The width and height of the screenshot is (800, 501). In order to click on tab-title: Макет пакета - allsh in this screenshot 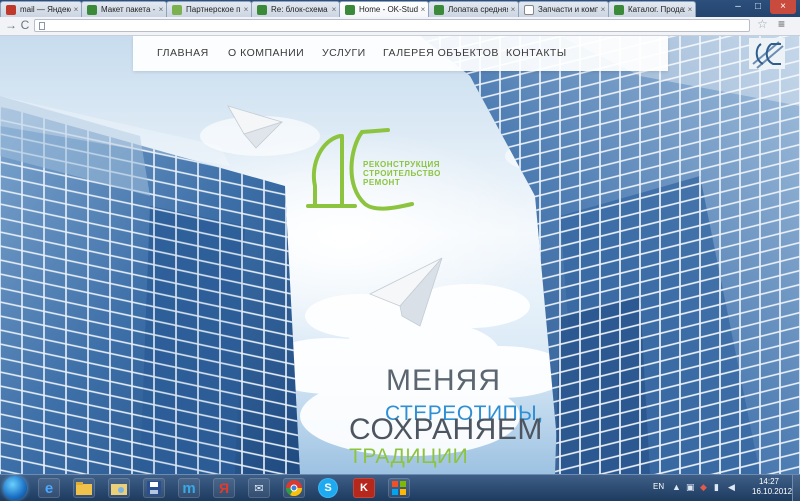, I will do `click(128, 9)`.